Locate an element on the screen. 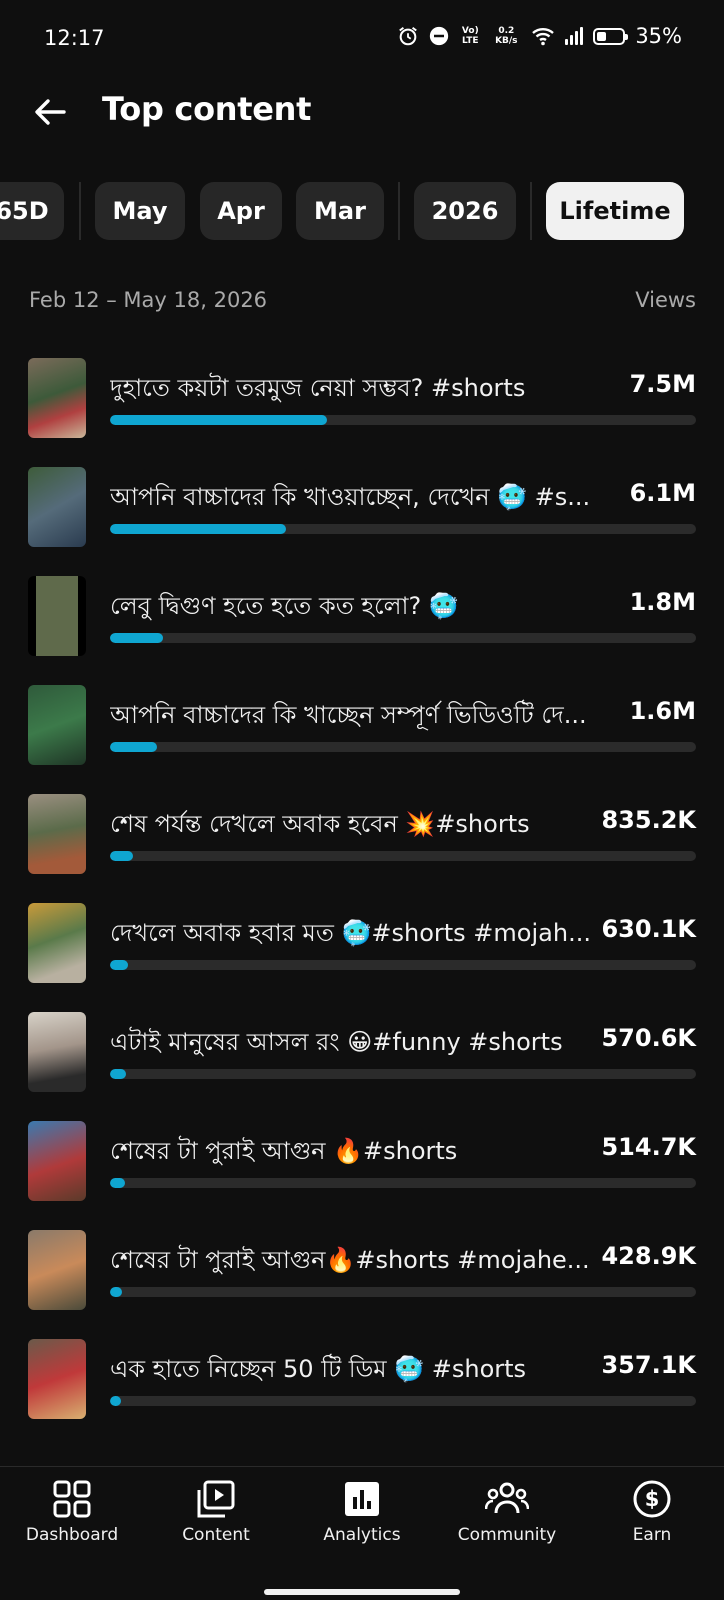 This screenshot has height=1600, width=724. nav-label: Community is located at coordinates (507, 1535).